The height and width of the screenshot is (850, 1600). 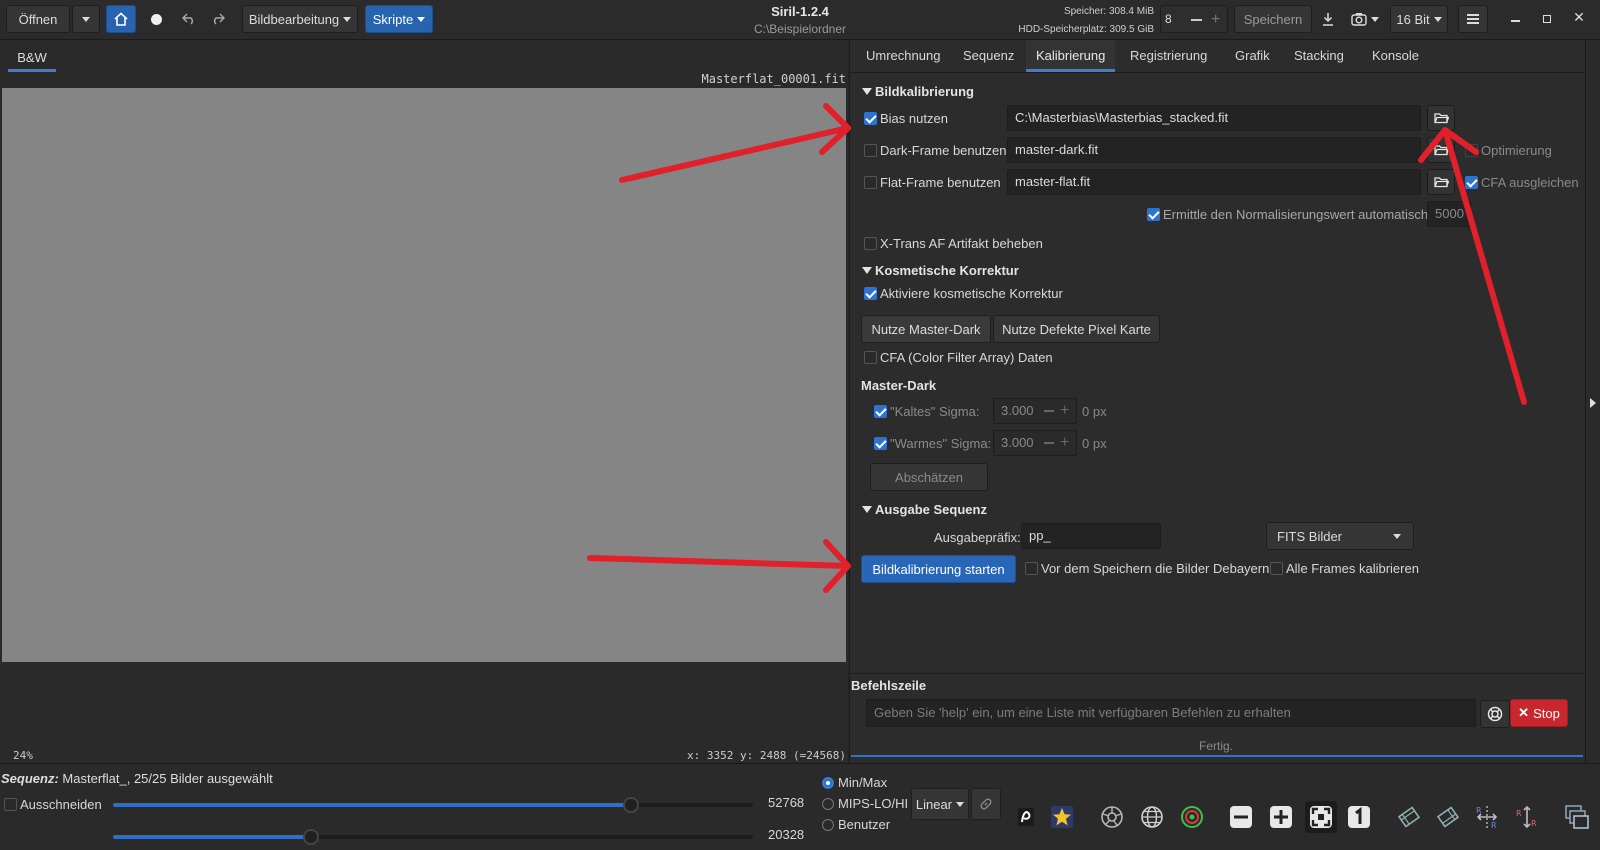 I want to click on windows-stack-icon, so click(x=1577, y=817).